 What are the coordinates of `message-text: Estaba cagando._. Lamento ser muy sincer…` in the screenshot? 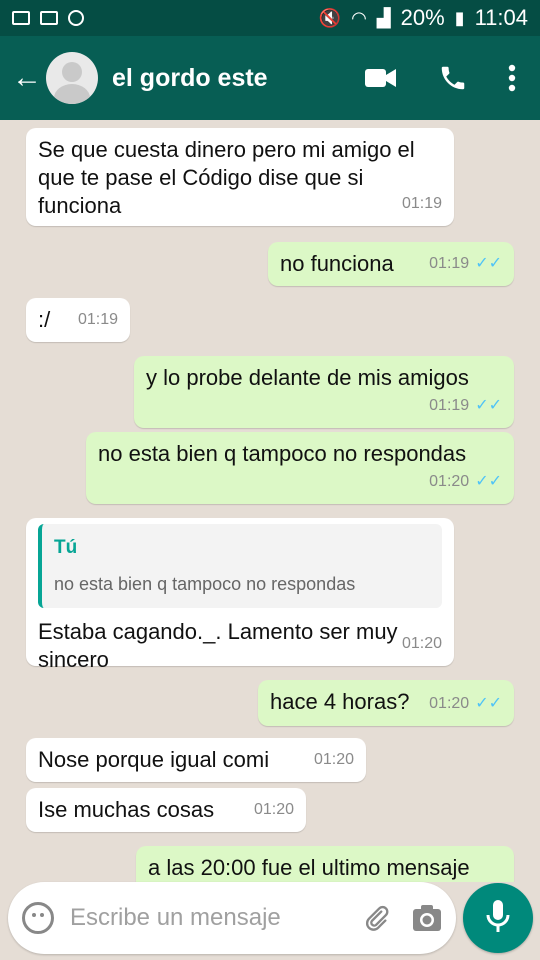 It's located at (218, 645).